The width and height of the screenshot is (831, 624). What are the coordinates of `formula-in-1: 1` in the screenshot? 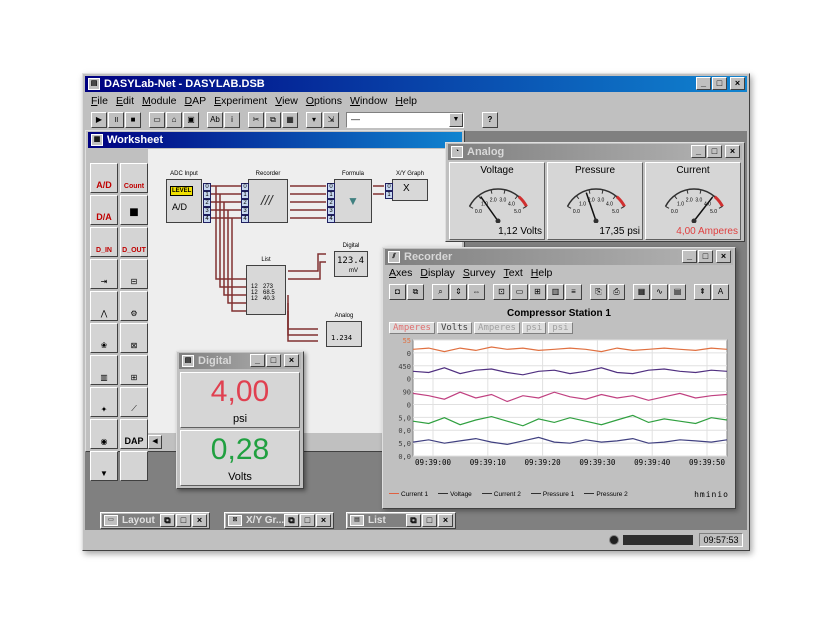 It's located at (331, 195).